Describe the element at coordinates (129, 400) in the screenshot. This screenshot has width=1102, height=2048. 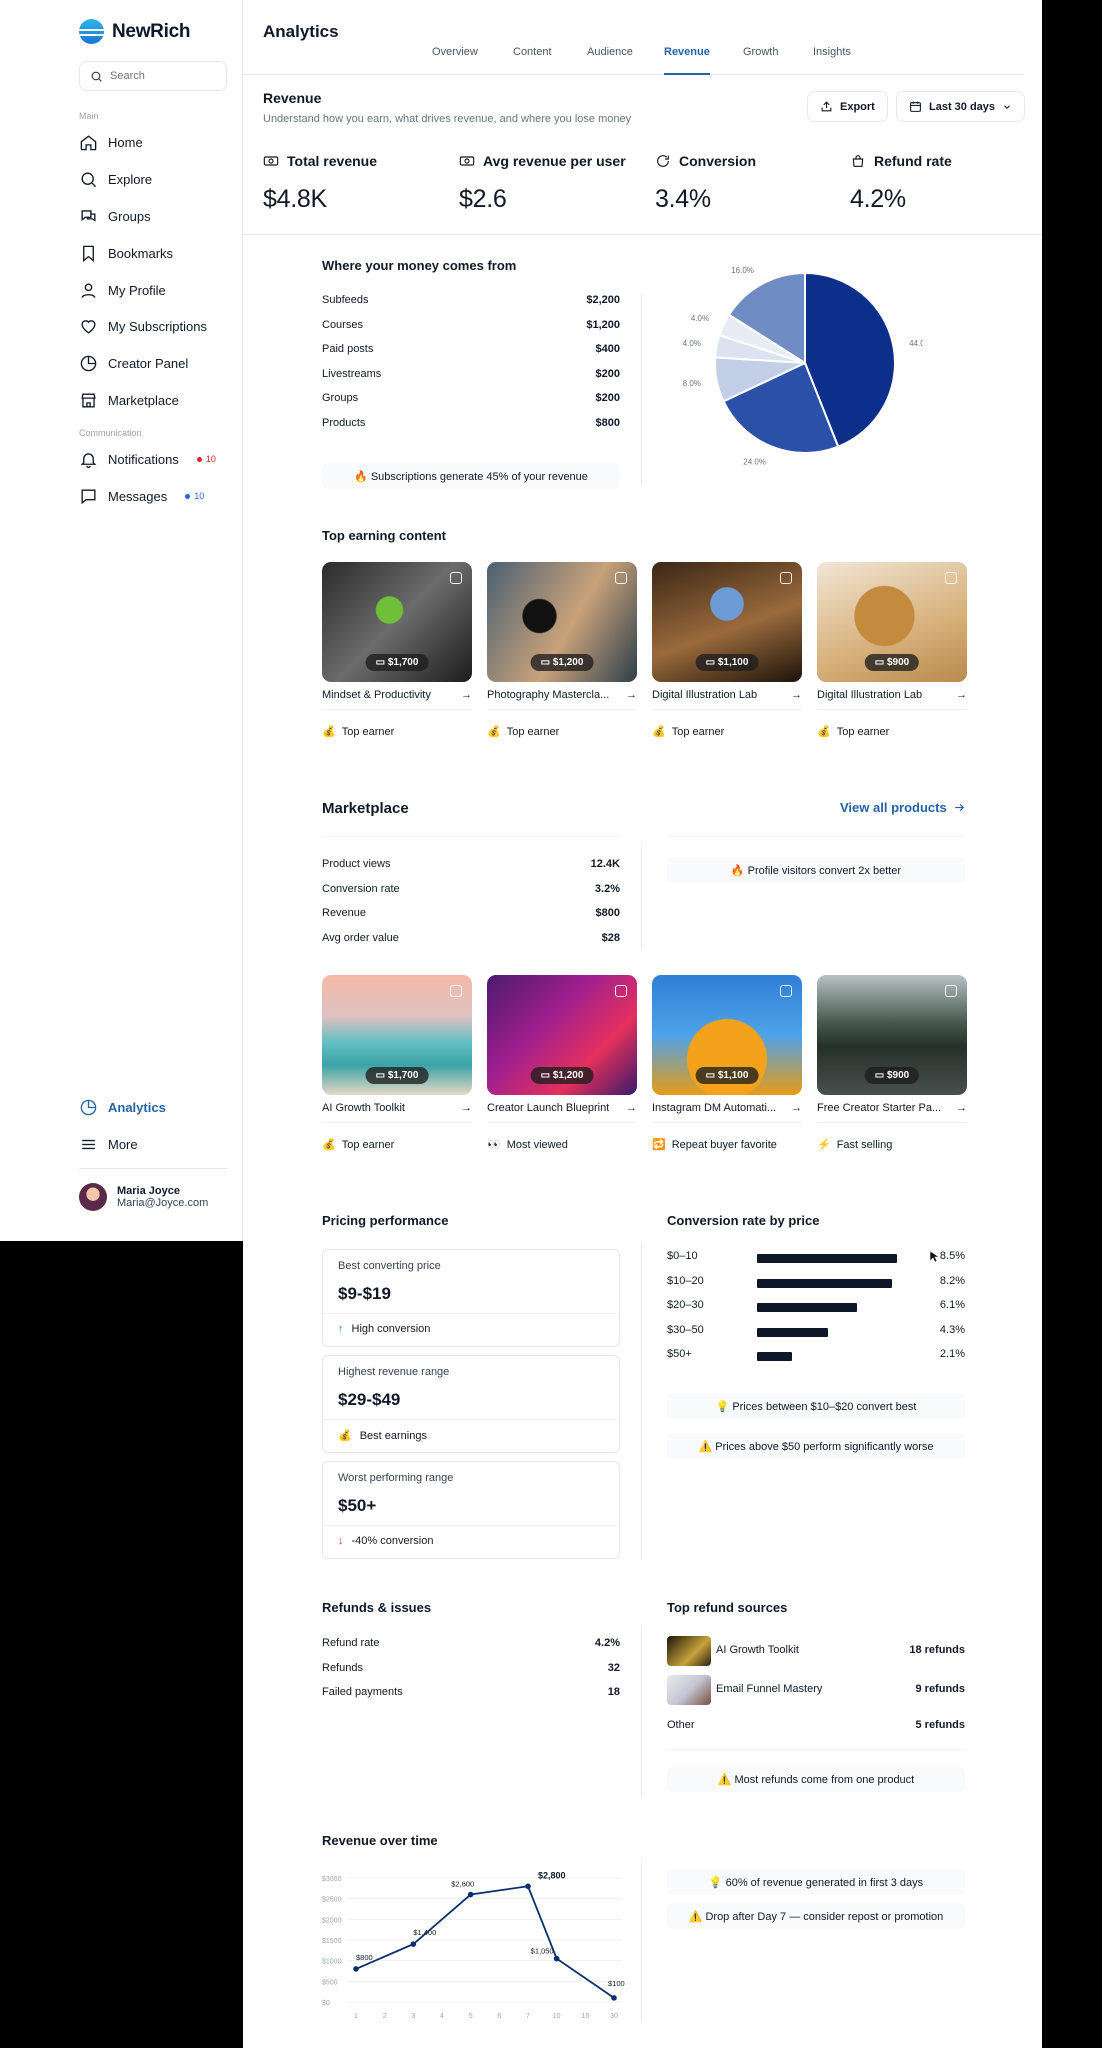
I see `sidebar-item-marketplace: Marketplace` at that location.